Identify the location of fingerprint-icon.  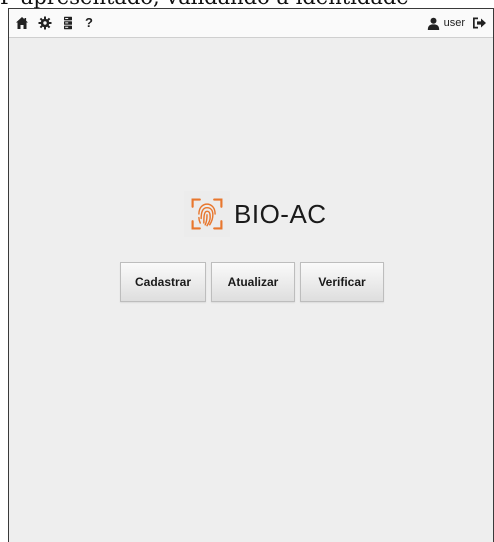
(207, 214).